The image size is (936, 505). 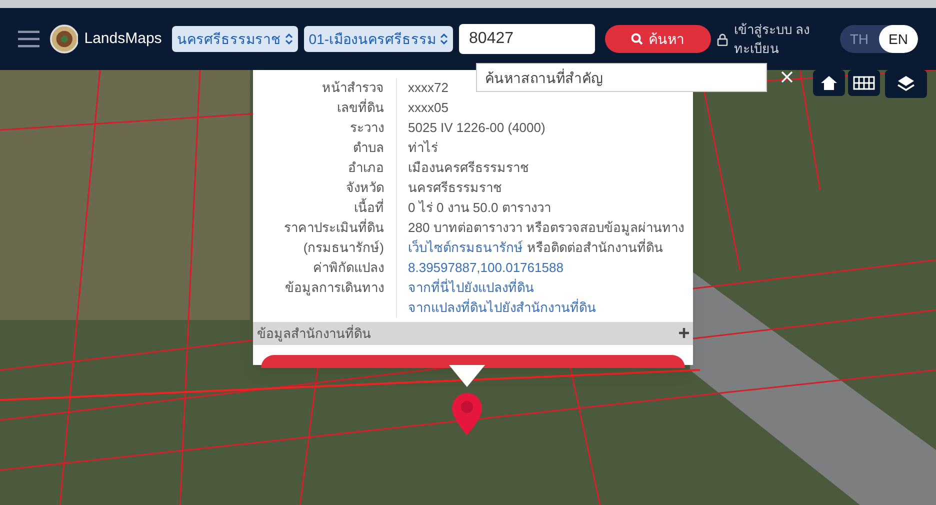 I want to click on layers-icon, so click(x=906, y=84).